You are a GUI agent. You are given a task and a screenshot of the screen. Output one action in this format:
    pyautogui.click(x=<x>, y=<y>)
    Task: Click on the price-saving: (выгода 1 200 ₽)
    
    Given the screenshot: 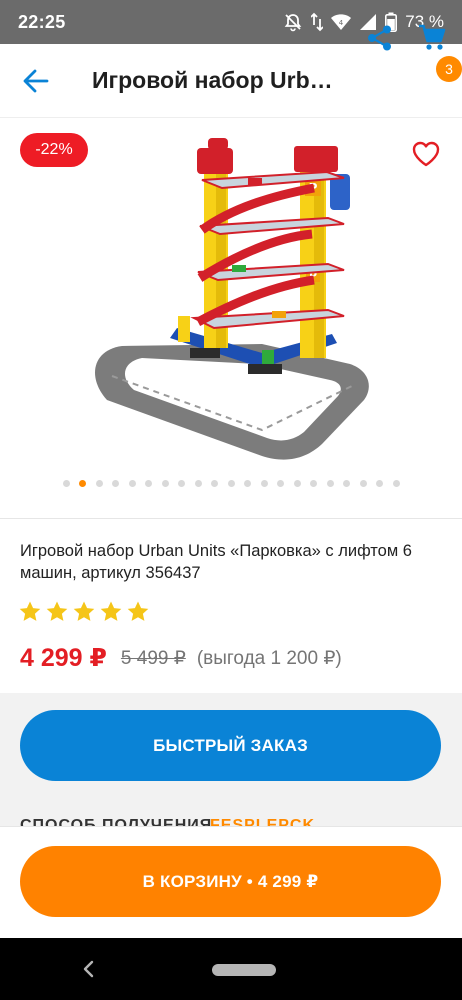 What is the action you would take?
    pyautogui.click(x=269, y=658)
    